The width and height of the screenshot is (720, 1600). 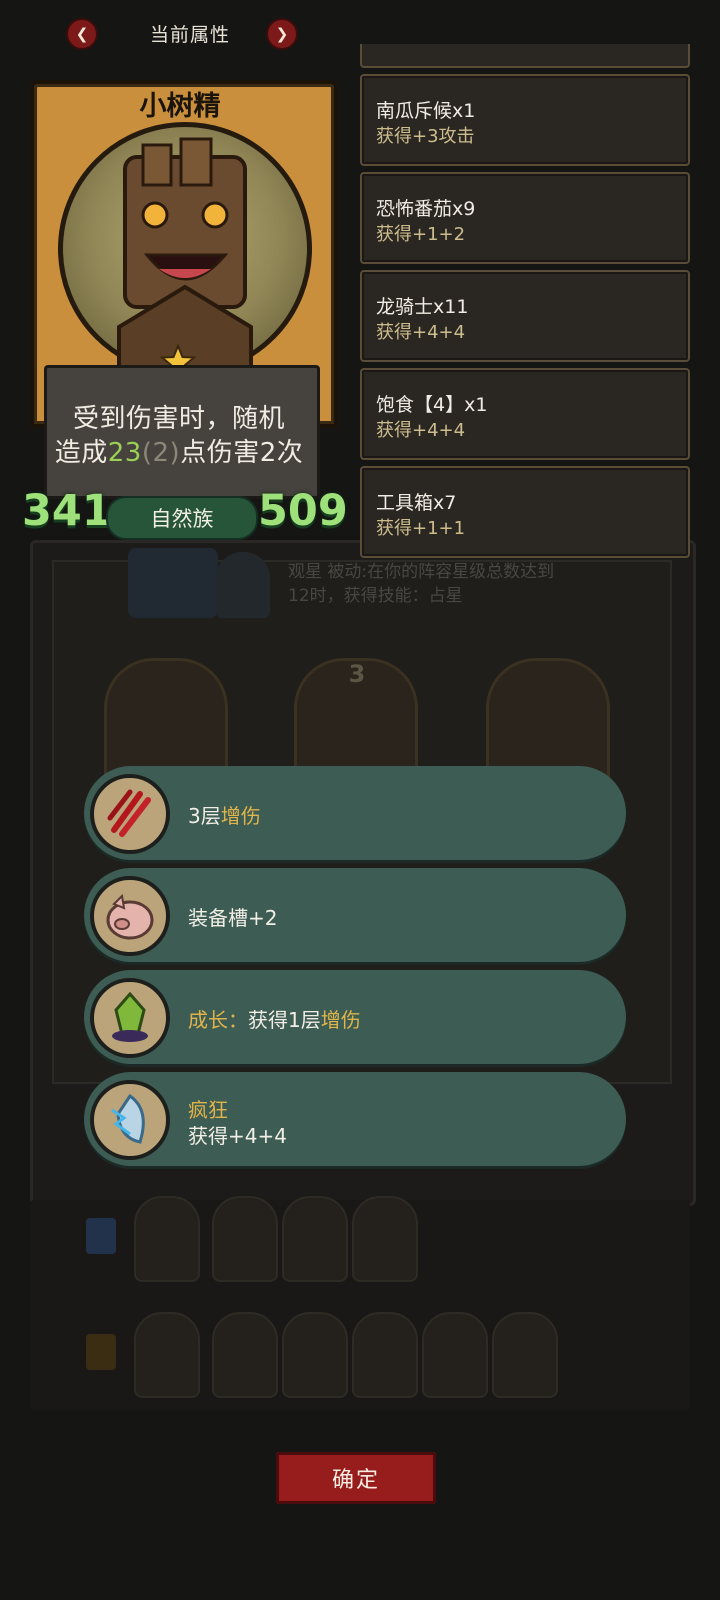 I want to click on equipment-name: 恐怖番茄x9, so click(x=426, y=209).